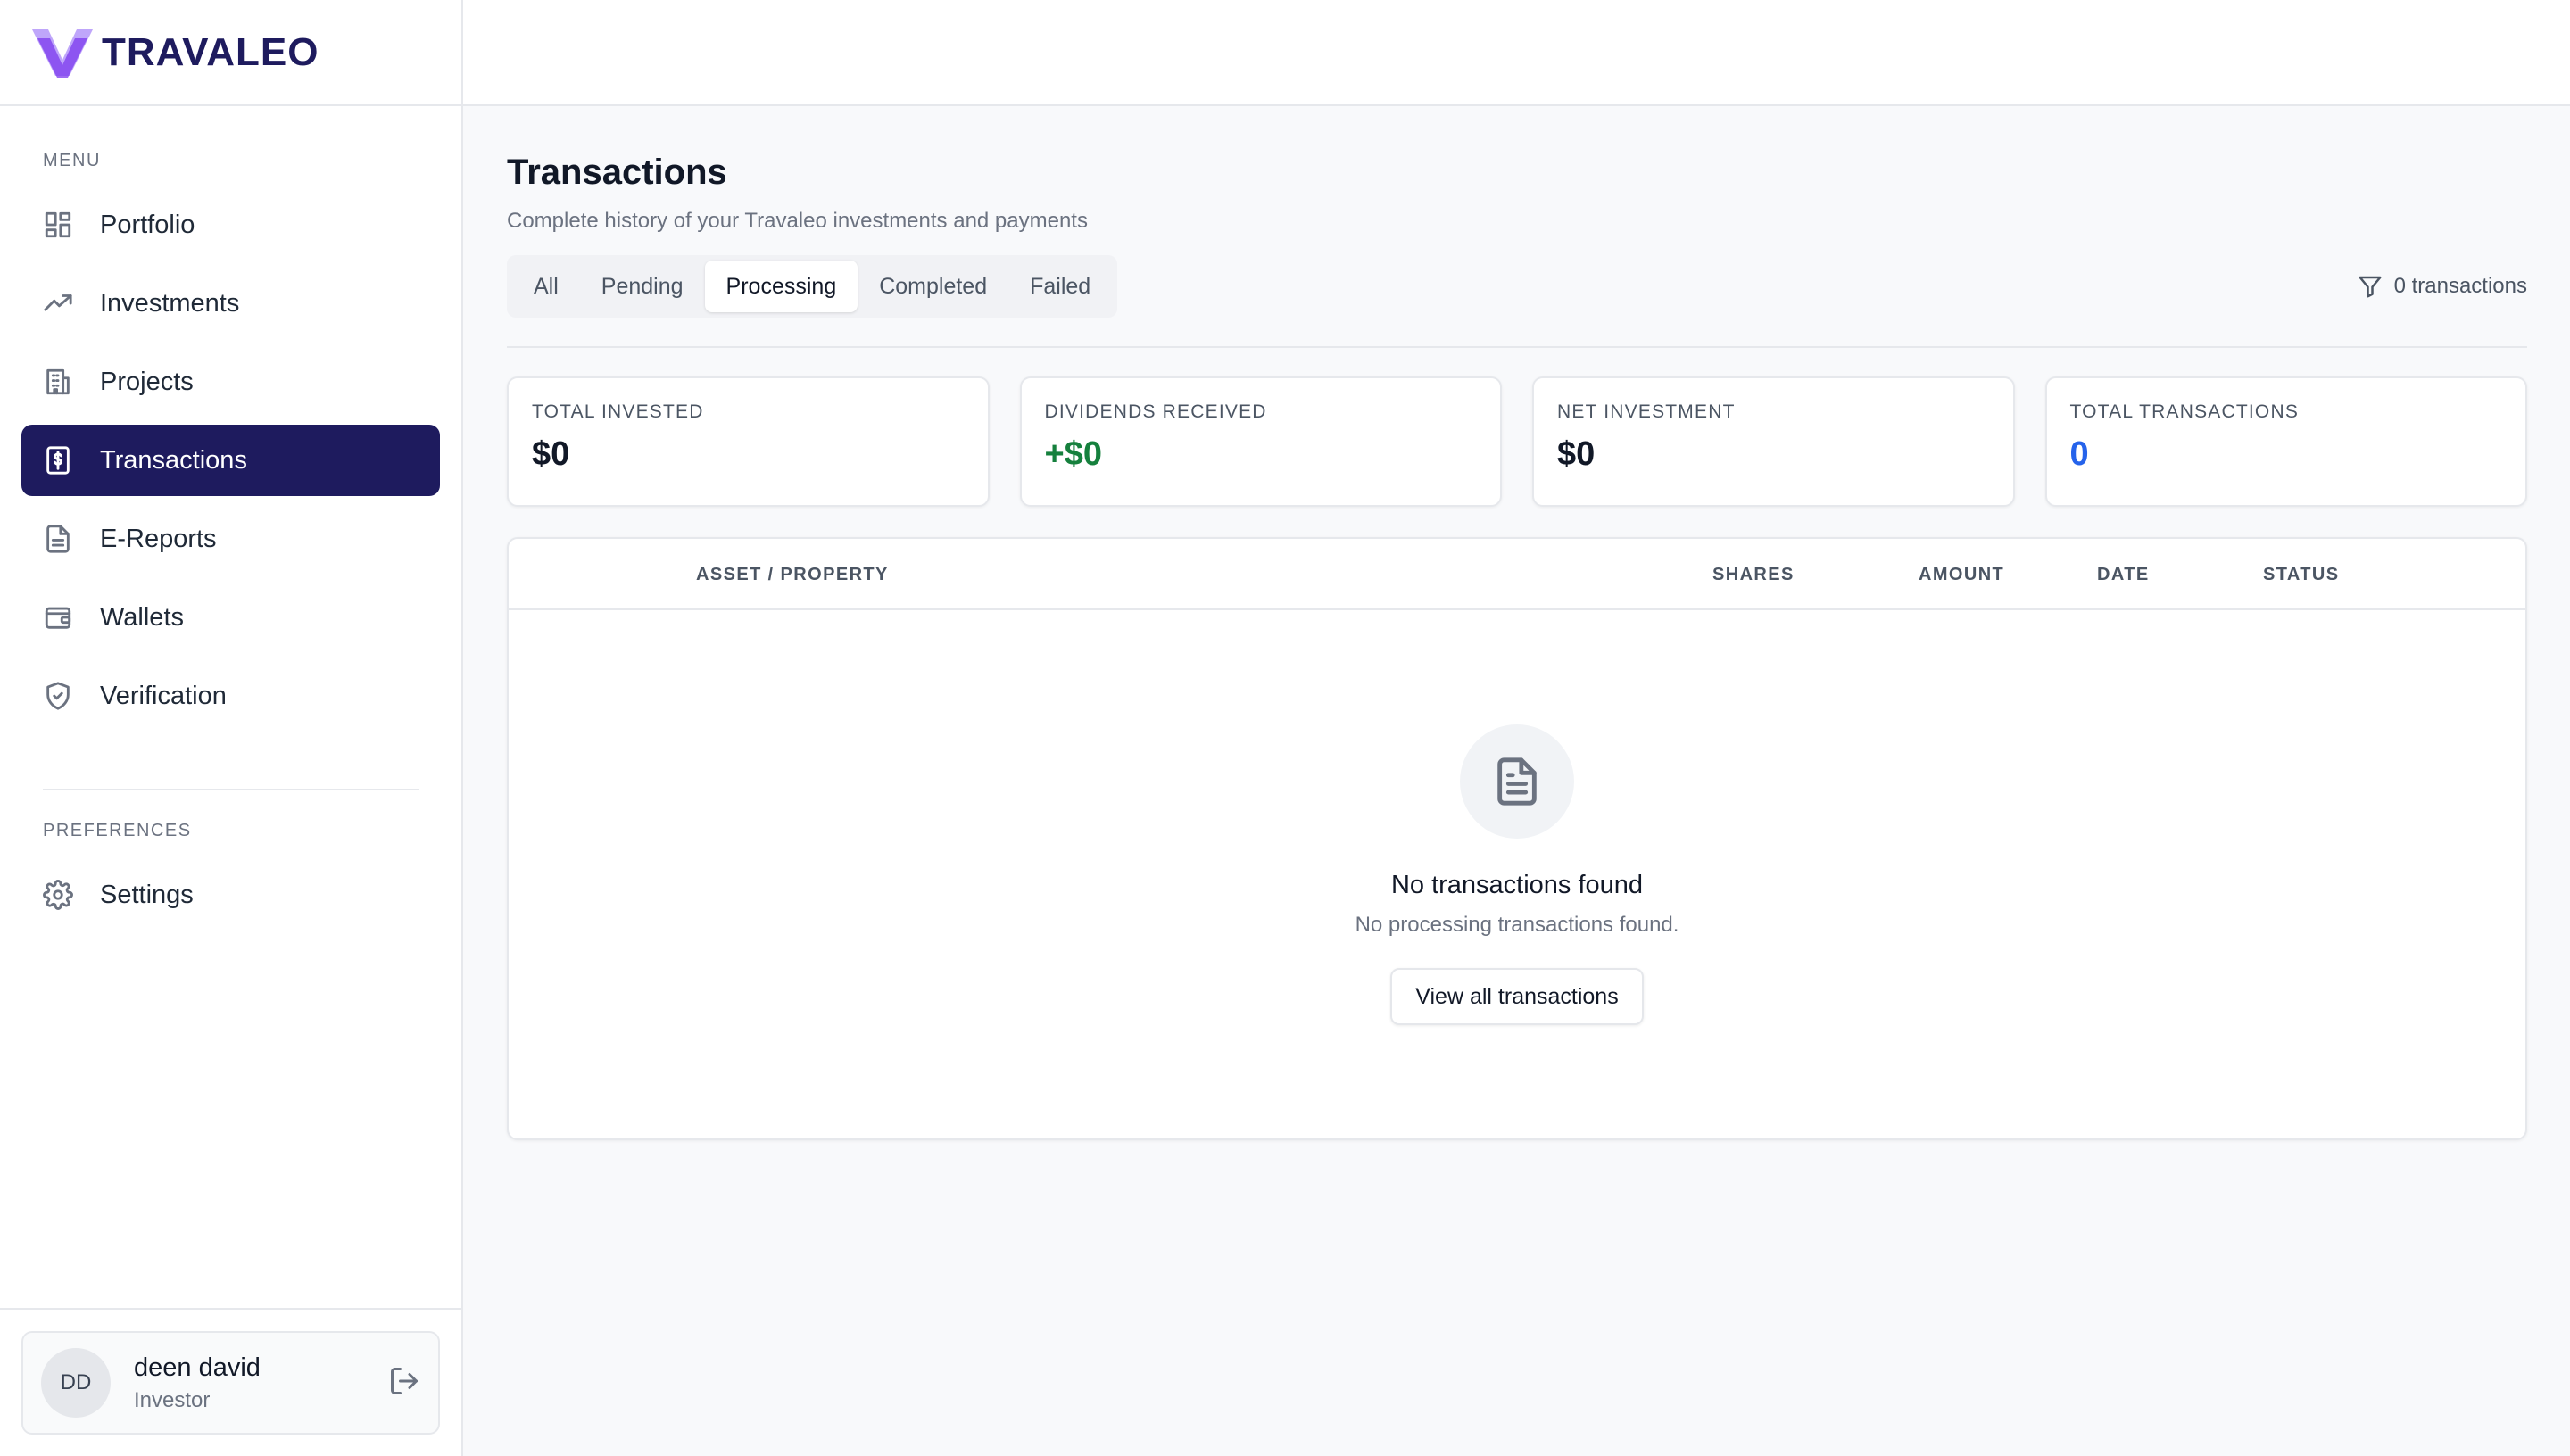 This screenshot has width=2570, height=1456. What do you see at coordinates (58, 895) in the screenshot?
I see `gear-icon` at bounding box center [58, 895].